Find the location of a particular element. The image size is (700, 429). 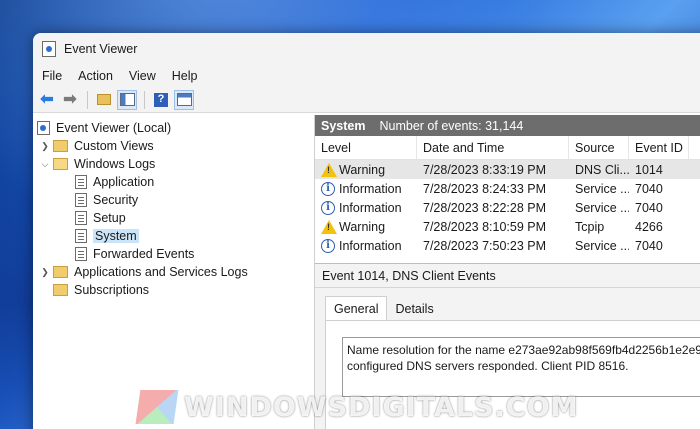

event-count: Number of events: 31,144 is located at coordinates (451, 125).